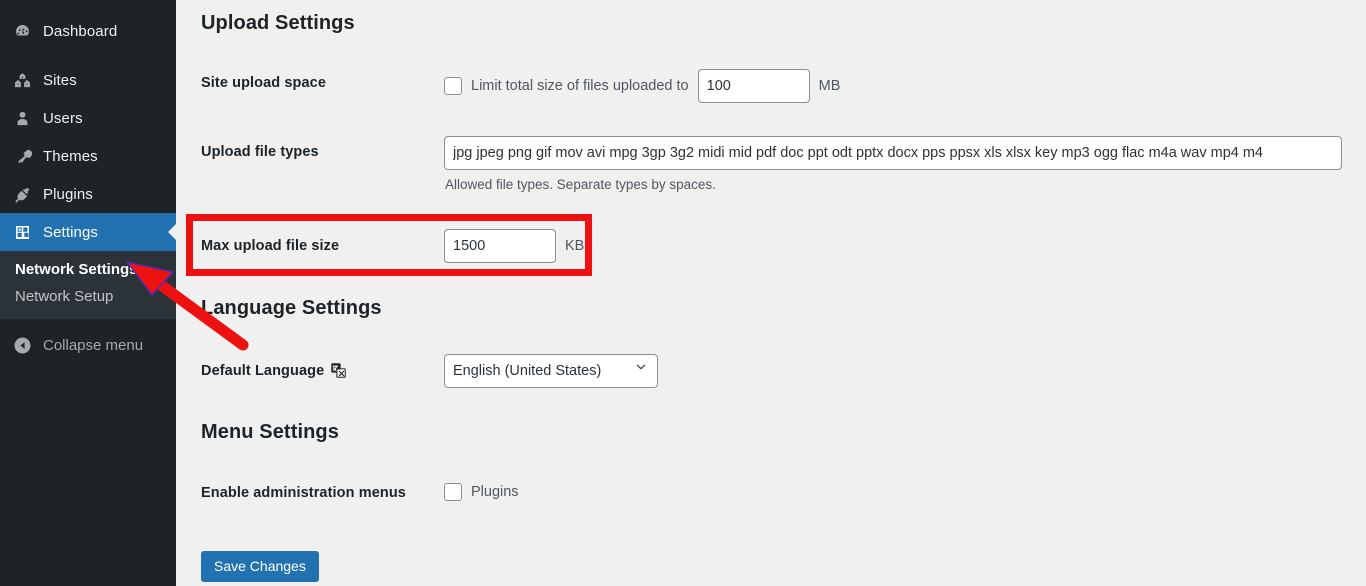 The width and height of the screenshot is (1366, 586). Describe the element at coordinates (263, 370) in the screenshot. I see `default-language-label-text: Default Language` at that location.